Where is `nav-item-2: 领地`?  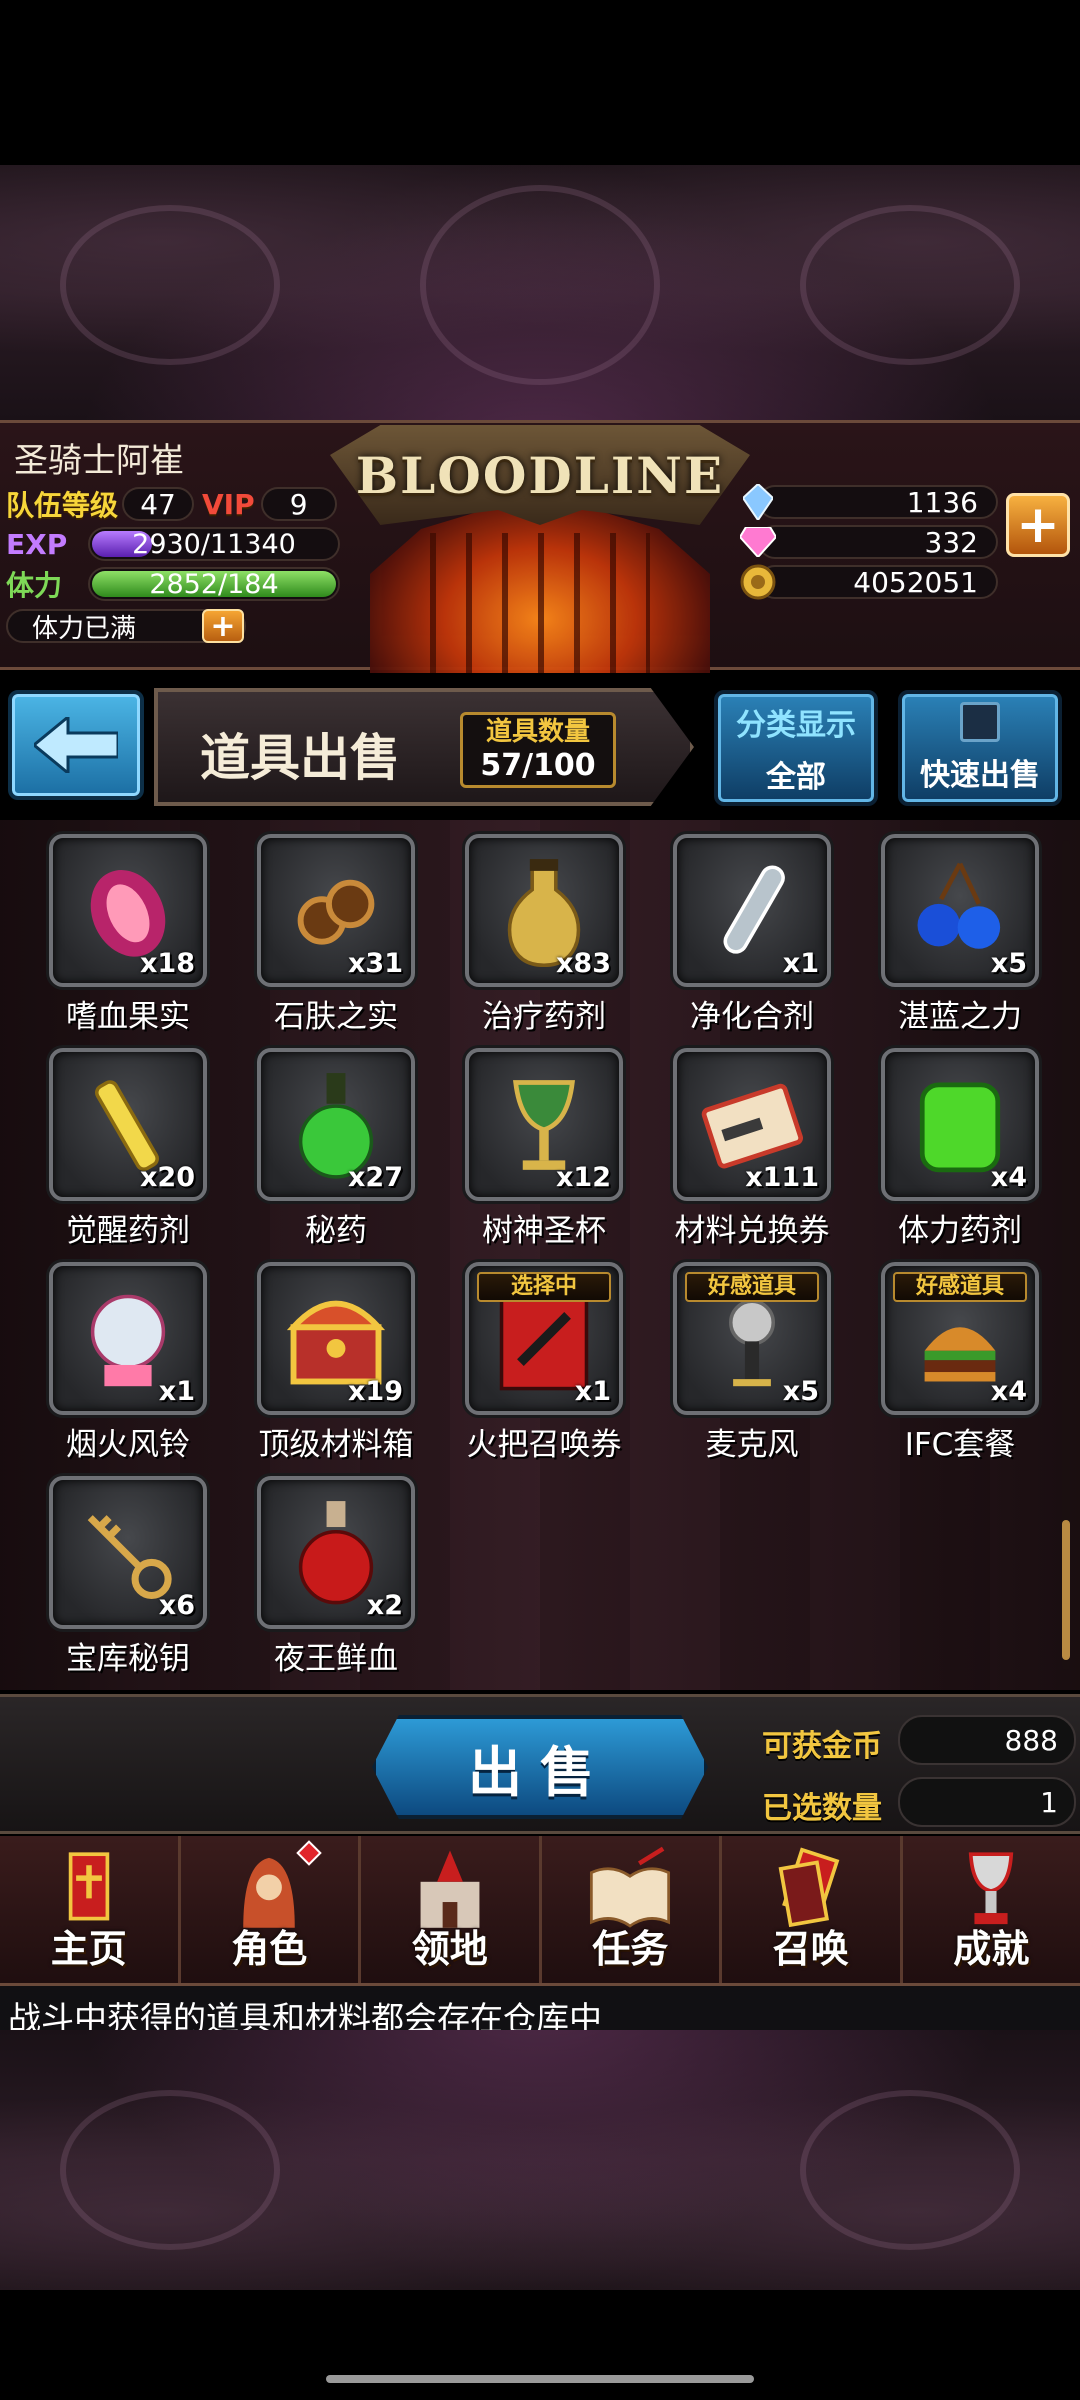
nav-item-2: 领地 is located at coordinates (451, 1909).